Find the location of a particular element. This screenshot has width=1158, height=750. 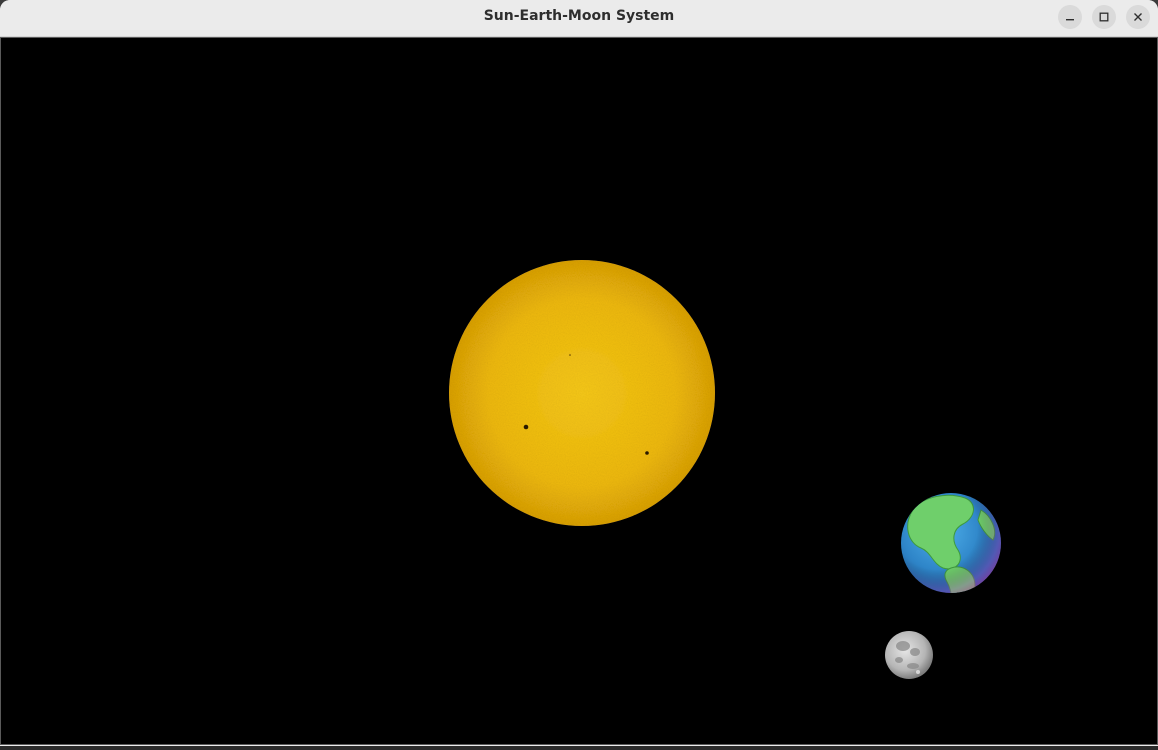

maximize-button is located at coordinates (1104, 17).